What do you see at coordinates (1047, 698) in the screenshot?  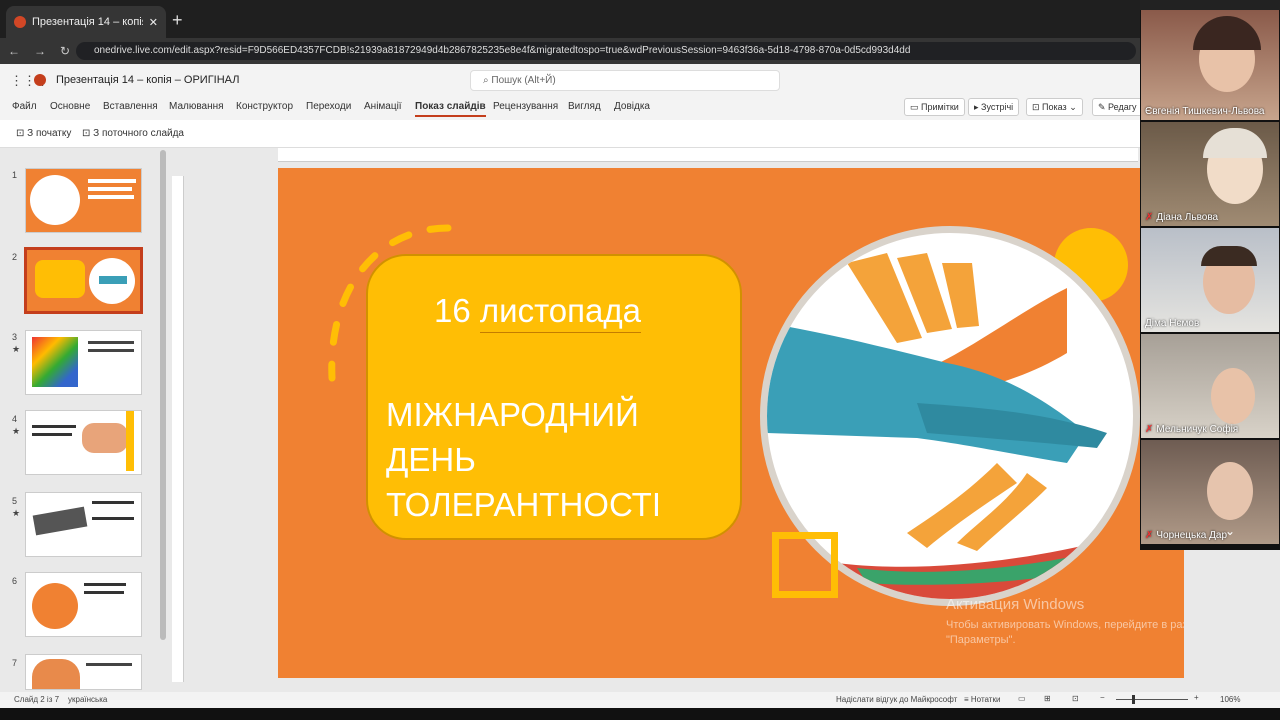 I see `slide-sorter-icon: ⊞` at bounding box center [1047, 698].